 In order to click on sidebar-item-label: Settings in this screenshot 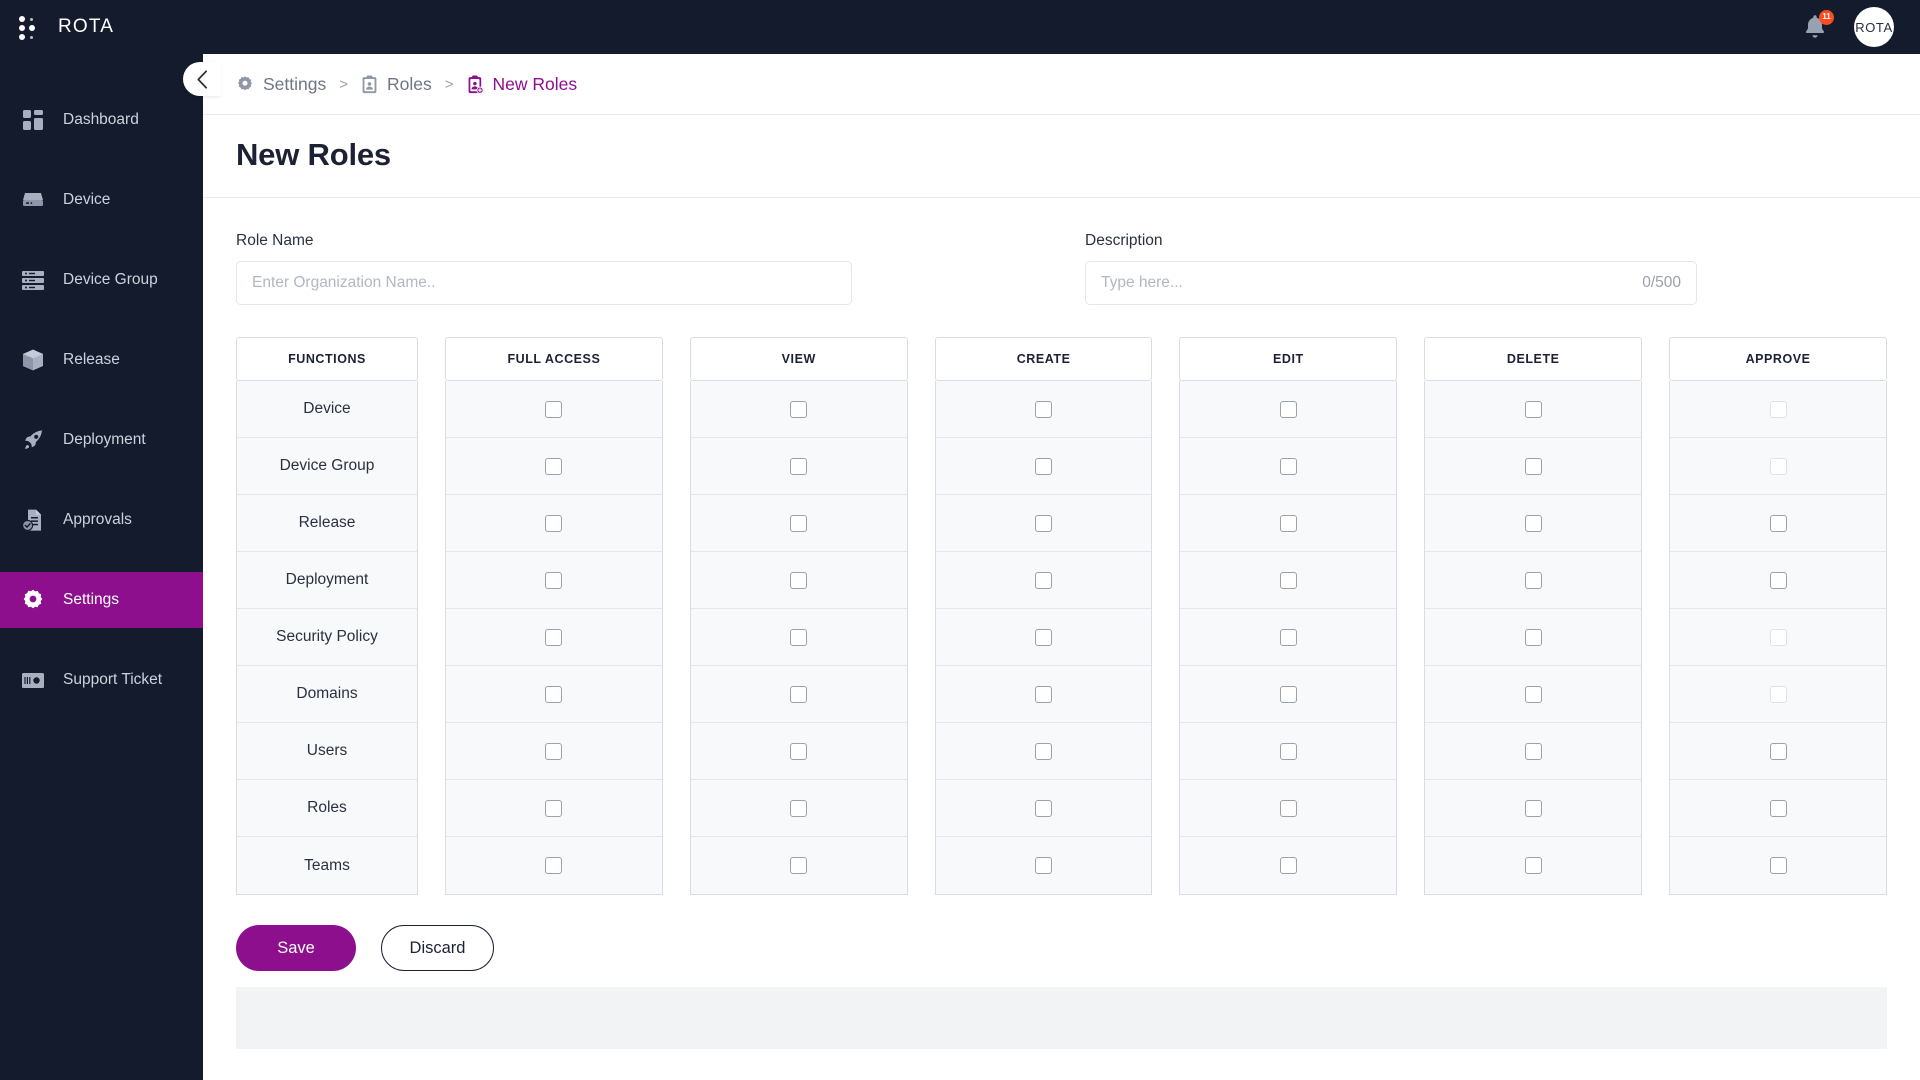, I will do `click(91, 599)`.